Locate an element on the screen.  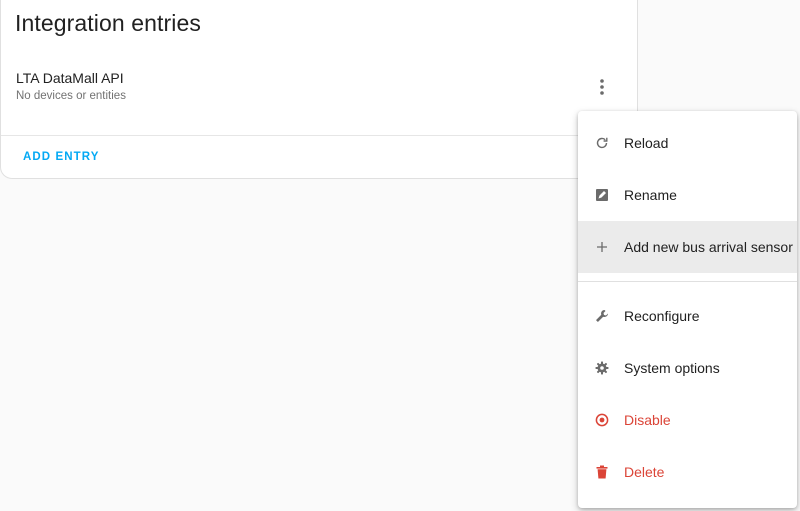
menu-divider is located at coordinates (687, 281).